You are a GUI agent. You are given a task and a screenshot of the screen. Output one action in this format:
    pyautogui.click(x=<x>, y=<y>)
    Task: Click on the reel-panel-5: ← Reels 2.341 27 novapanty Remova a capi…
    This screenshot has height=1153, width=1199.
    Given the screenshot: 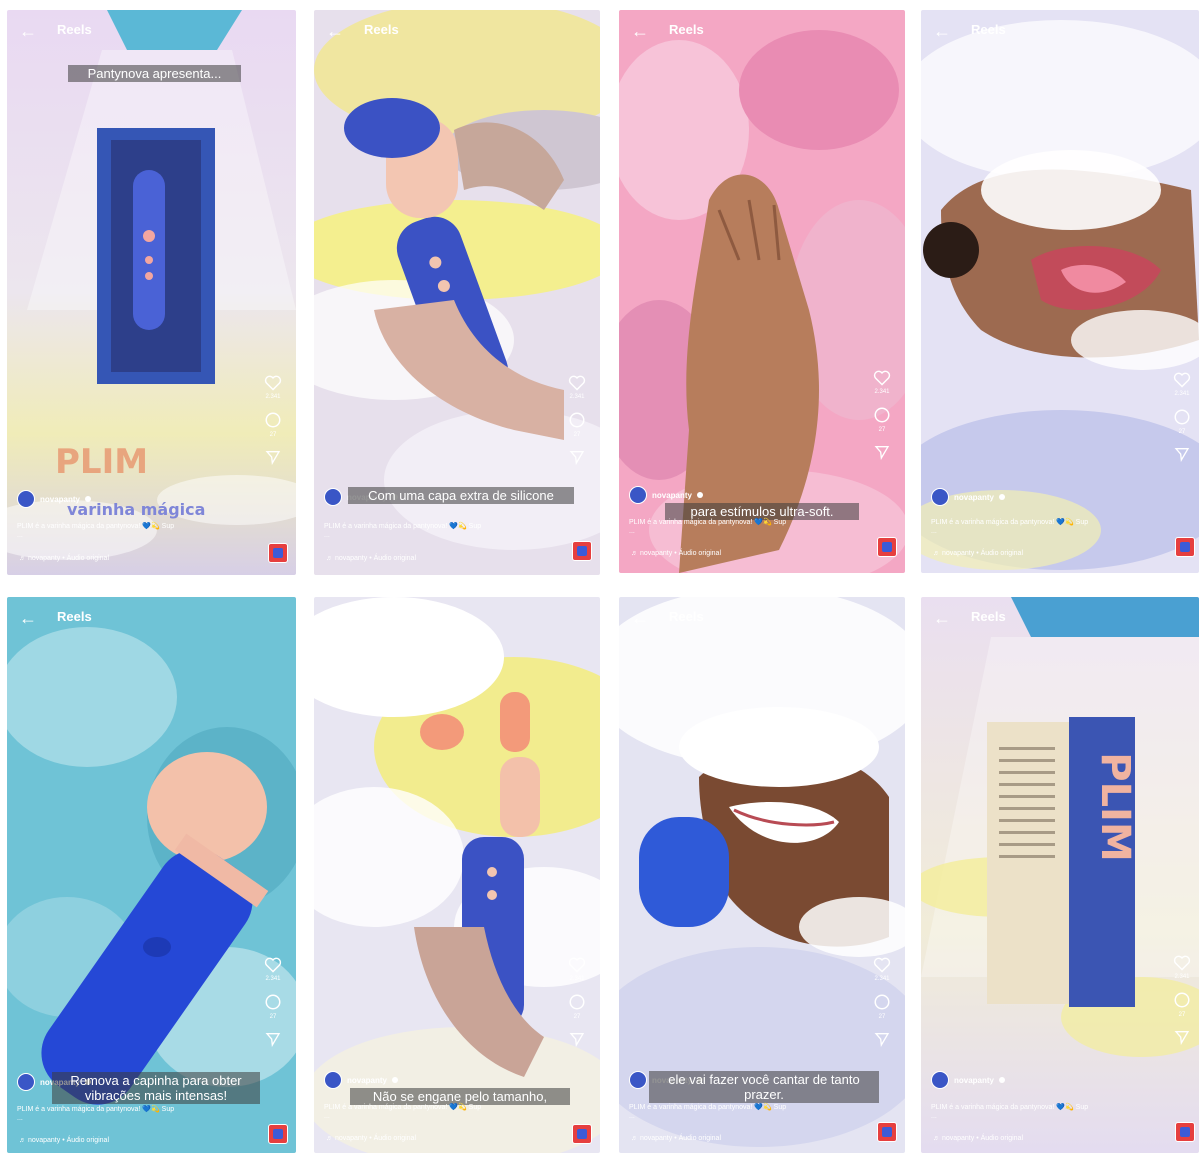 What is the action you would take?
    pyautogui.click(x=151, y=875)
    